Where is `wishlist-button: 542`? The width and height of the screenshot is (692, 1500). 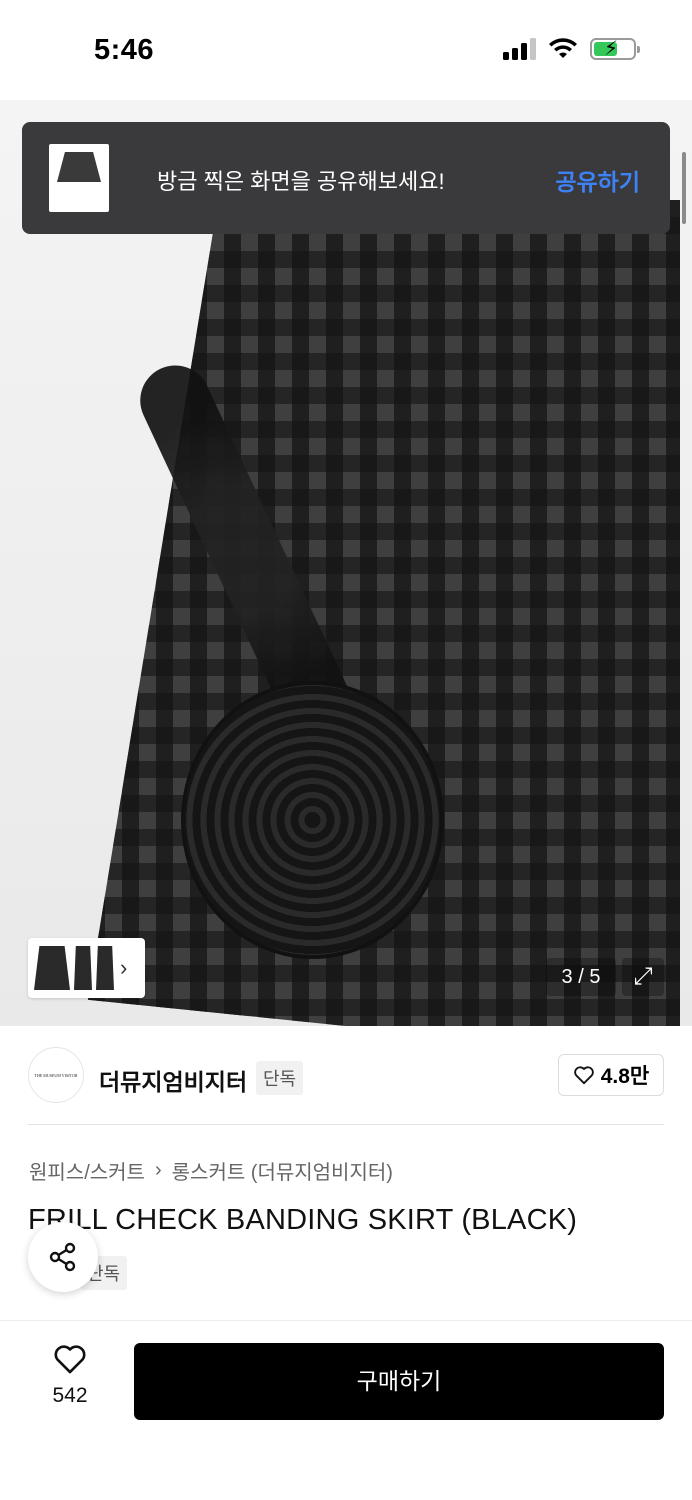
wishlist-button: 542 is located at coordinates (70, 1375).